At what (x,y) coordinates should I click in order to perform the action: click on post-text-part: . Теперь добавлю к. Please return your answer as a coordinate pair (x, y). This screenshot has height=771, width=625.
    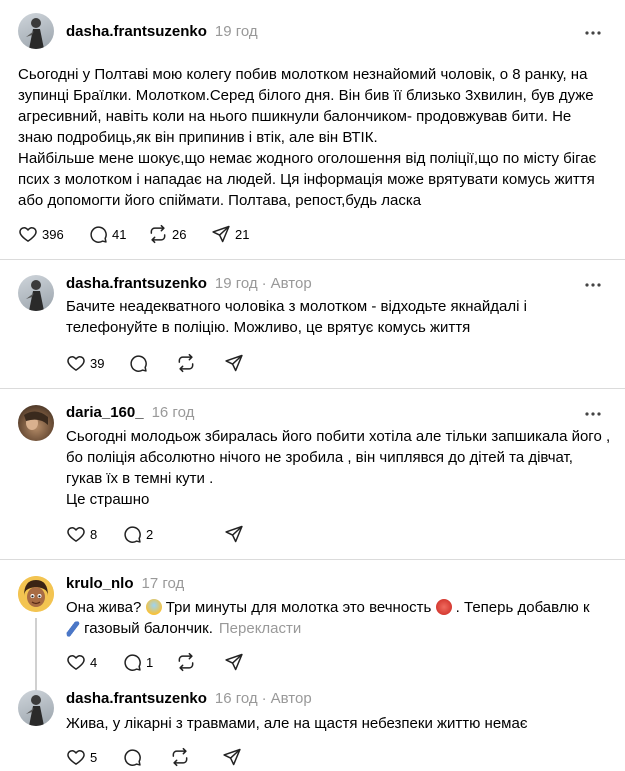
    Looking at the image, I should click on (520, 607).